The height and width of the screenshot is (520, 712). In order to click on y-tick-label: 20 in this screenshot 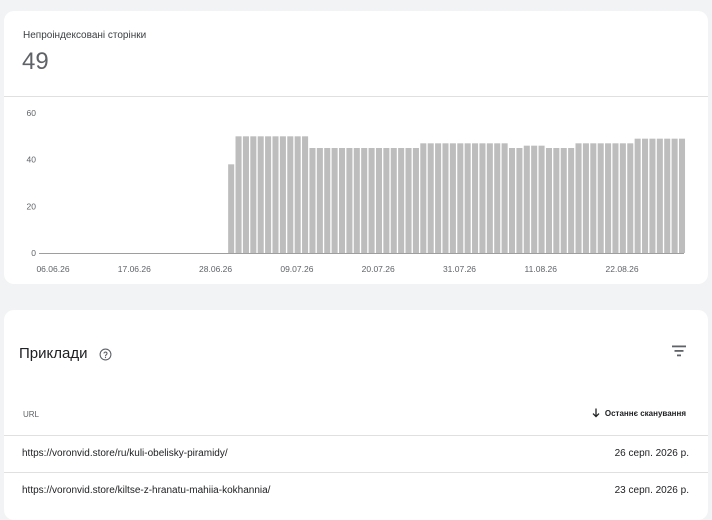, I will do `click(32, 206)`.